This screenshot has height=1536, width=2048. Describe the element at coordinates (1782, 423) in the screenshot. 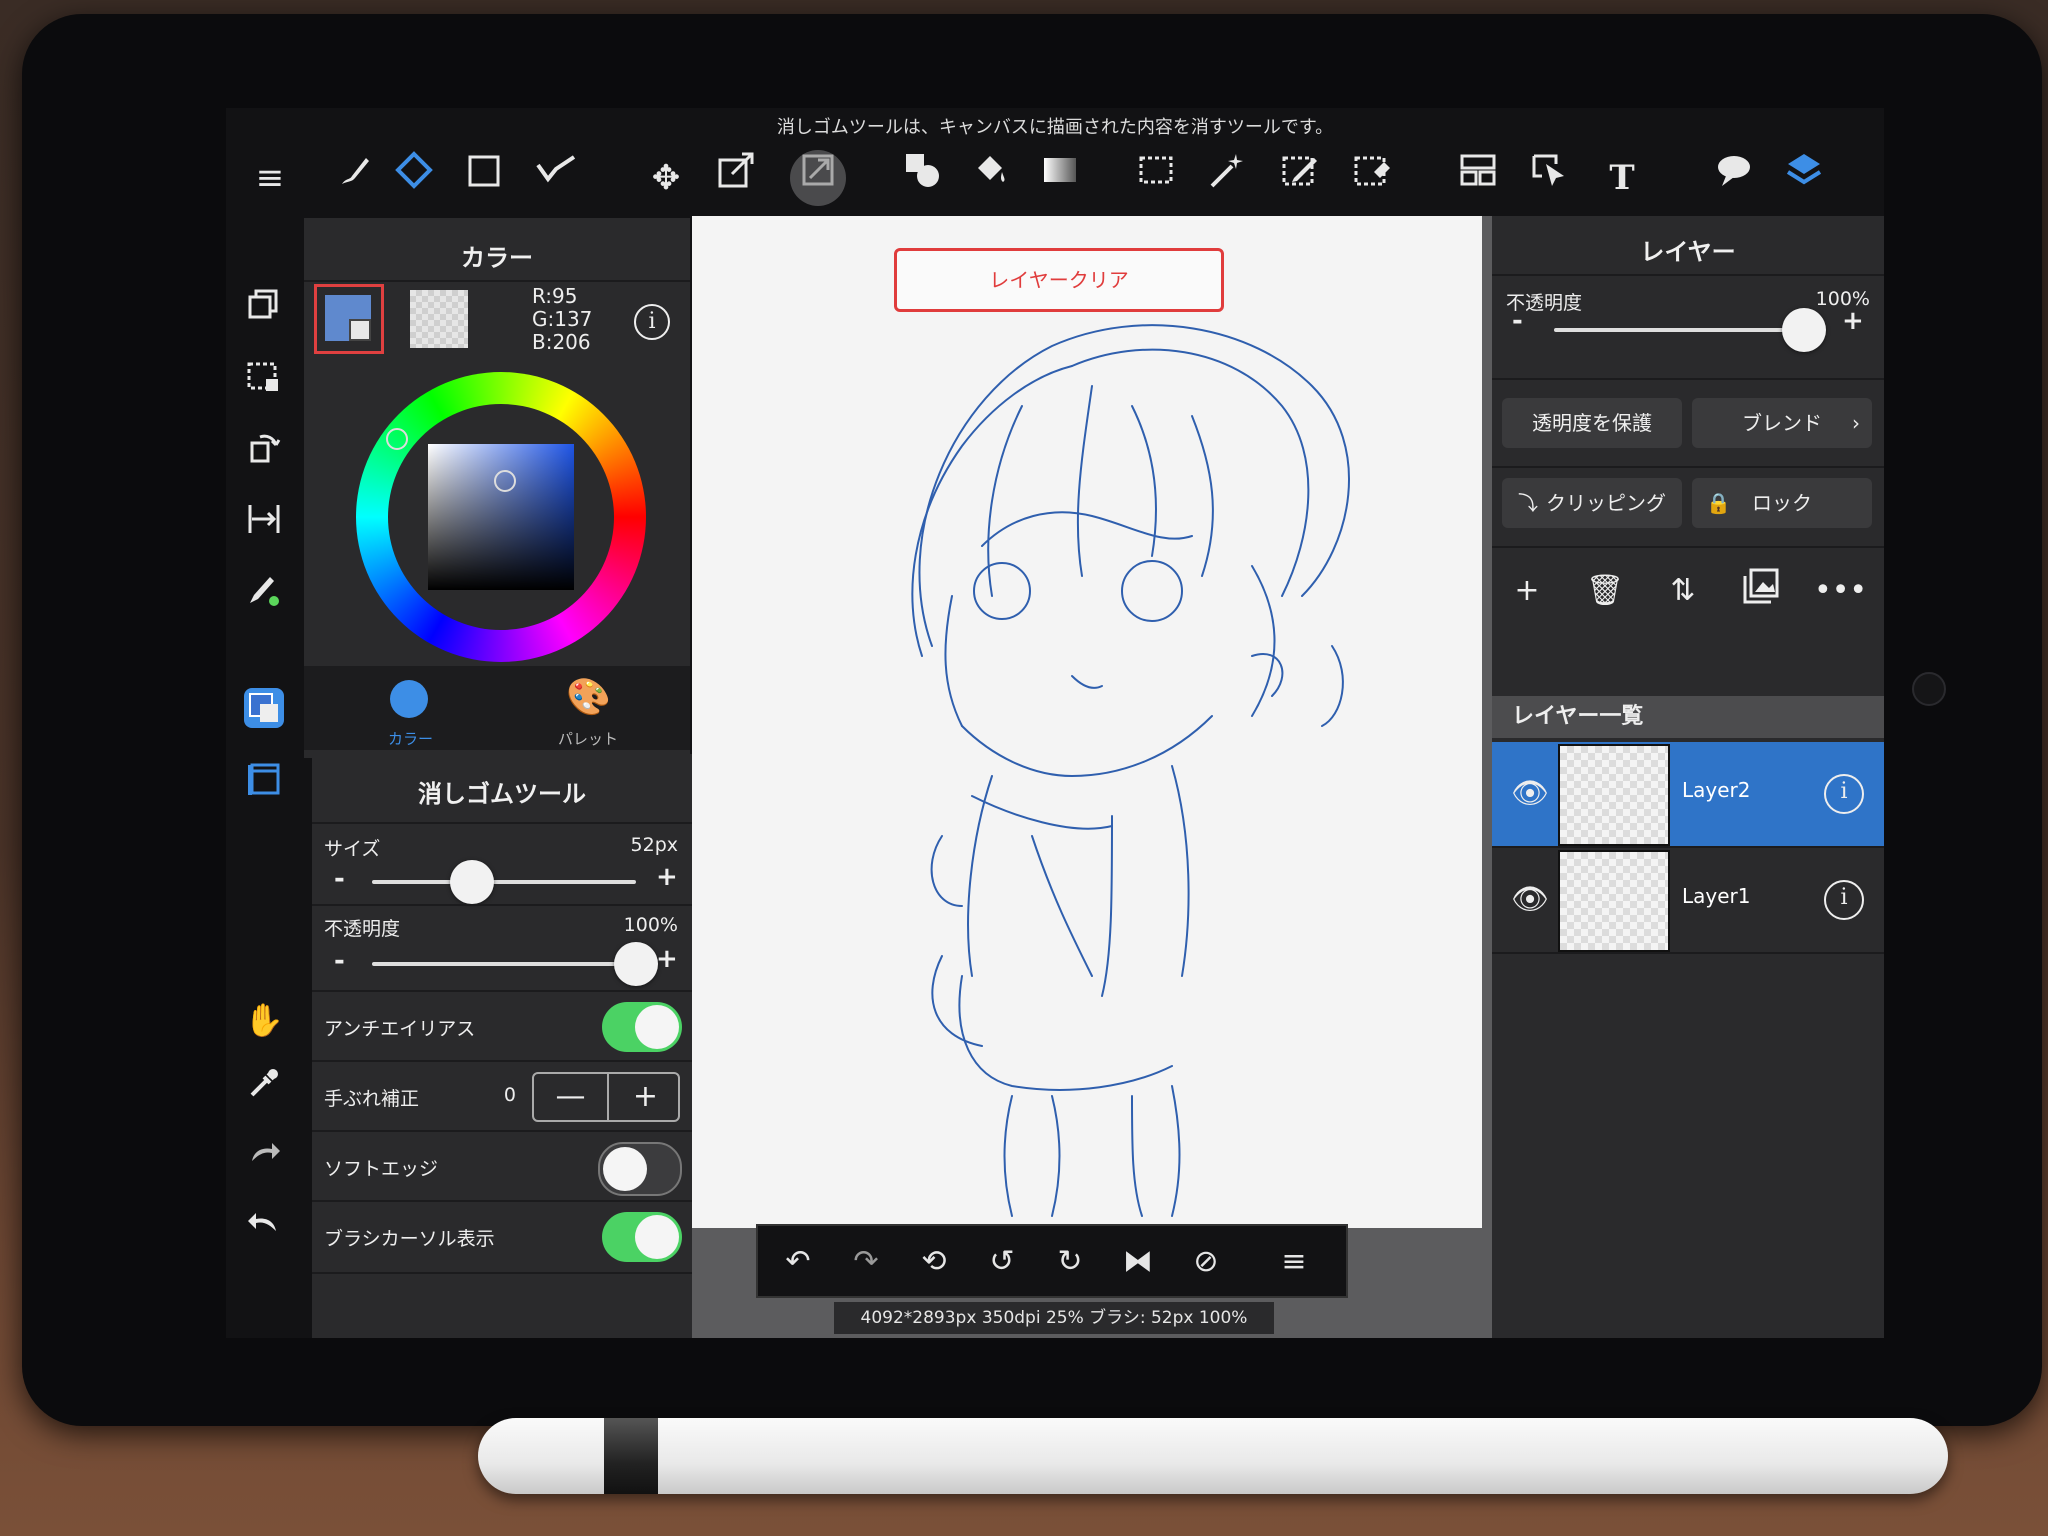

I see `blend-button: ブレンド ›` at that location.